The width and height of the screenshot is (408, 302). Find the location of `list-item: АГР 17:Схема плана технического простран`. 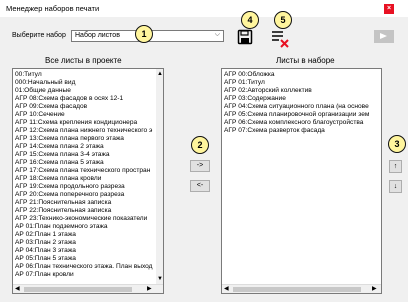

list-item: АГР 17:Схема плана технического простран is located at coordinates (84, 171).